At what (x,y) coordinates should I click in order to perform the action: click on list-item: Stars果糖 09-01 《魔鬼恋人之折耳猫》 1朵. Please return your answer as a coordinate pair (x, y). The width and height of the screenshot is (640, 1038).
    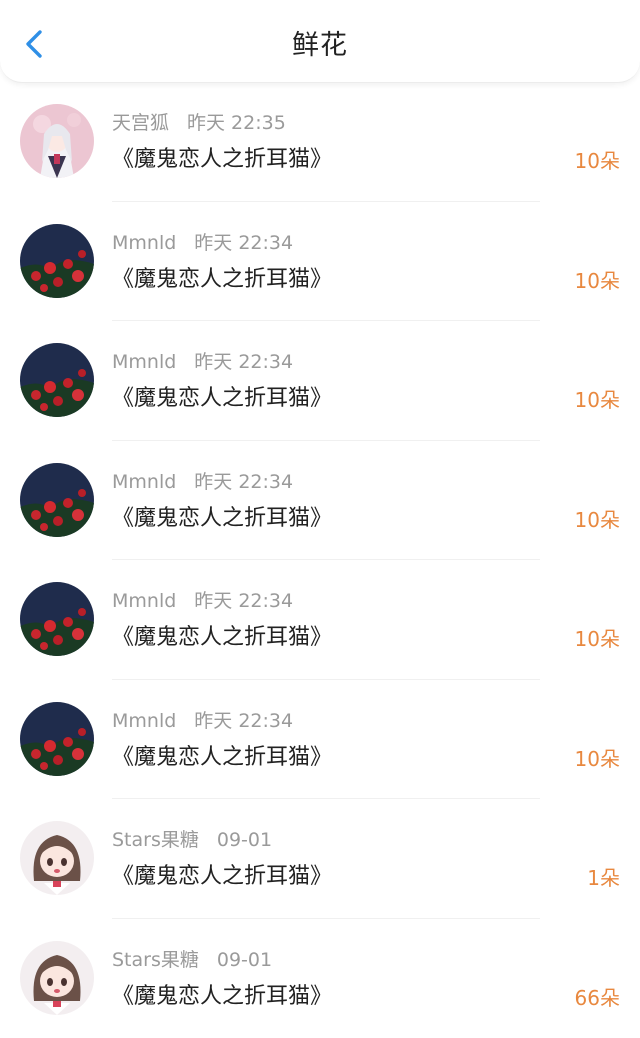
    Looking at the image, I should click on (320, 859).